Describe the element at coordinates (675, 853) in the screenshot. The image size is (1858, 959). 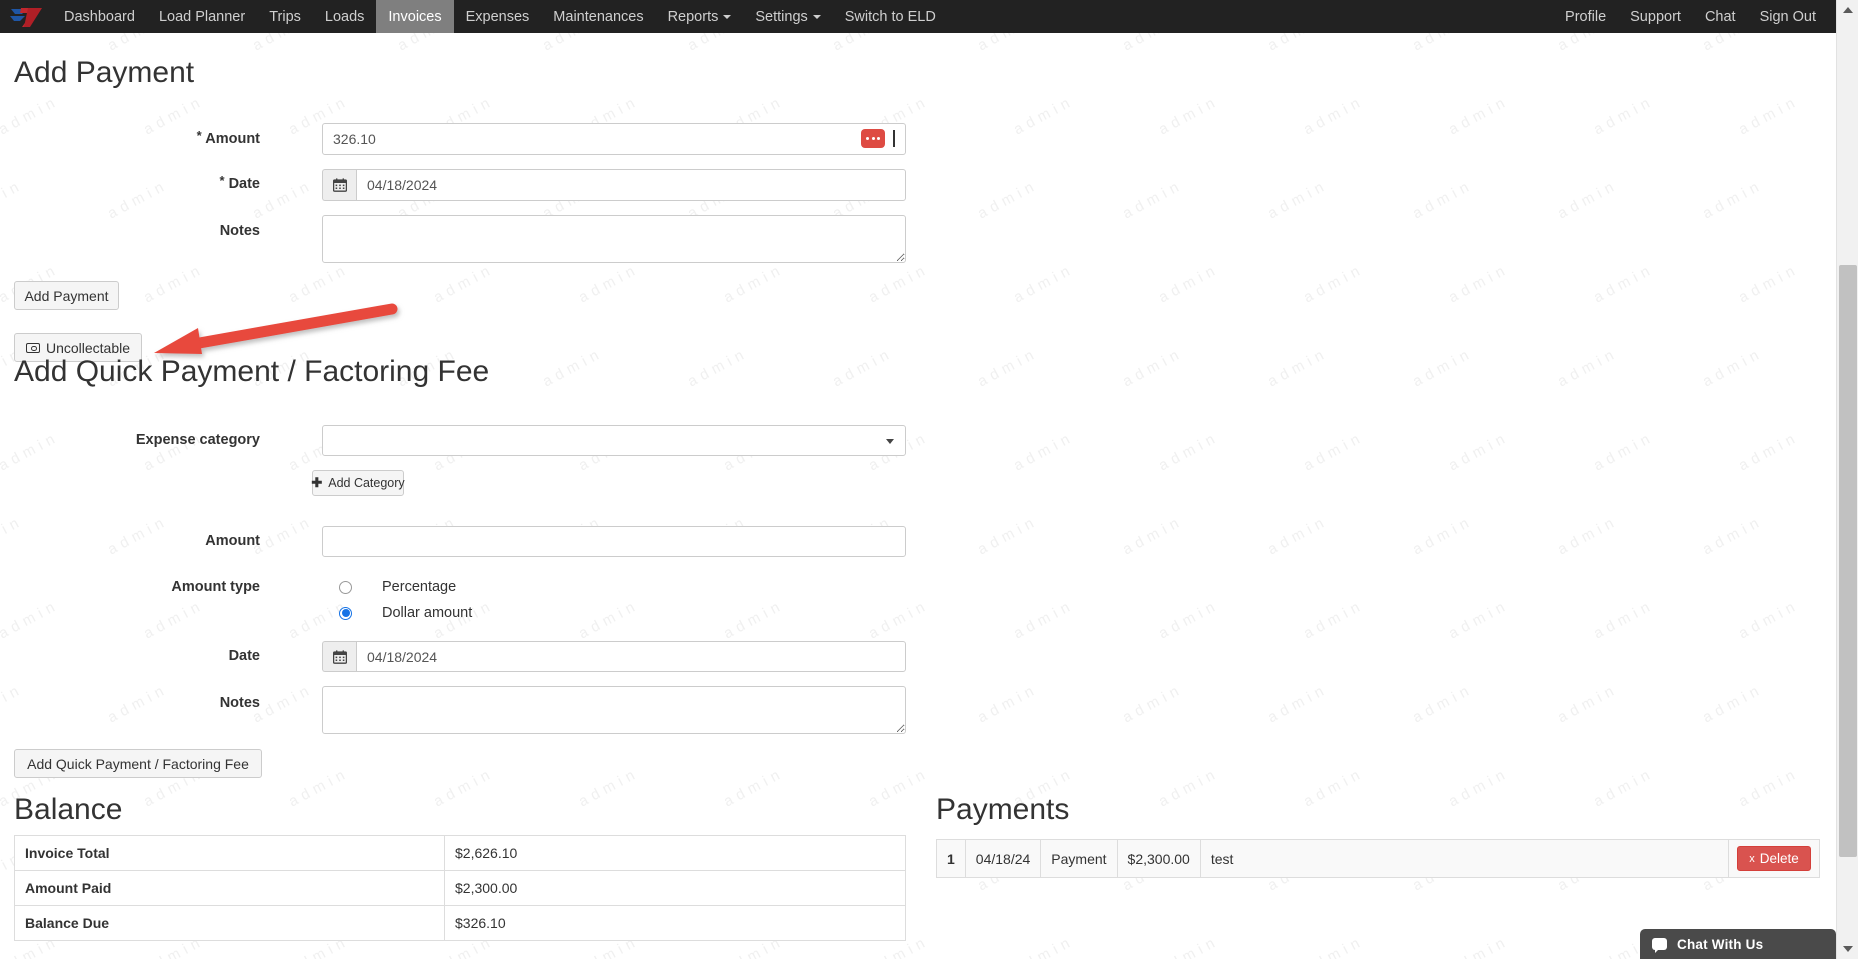
I see `balance-row-value: $2,626.10` at that location.